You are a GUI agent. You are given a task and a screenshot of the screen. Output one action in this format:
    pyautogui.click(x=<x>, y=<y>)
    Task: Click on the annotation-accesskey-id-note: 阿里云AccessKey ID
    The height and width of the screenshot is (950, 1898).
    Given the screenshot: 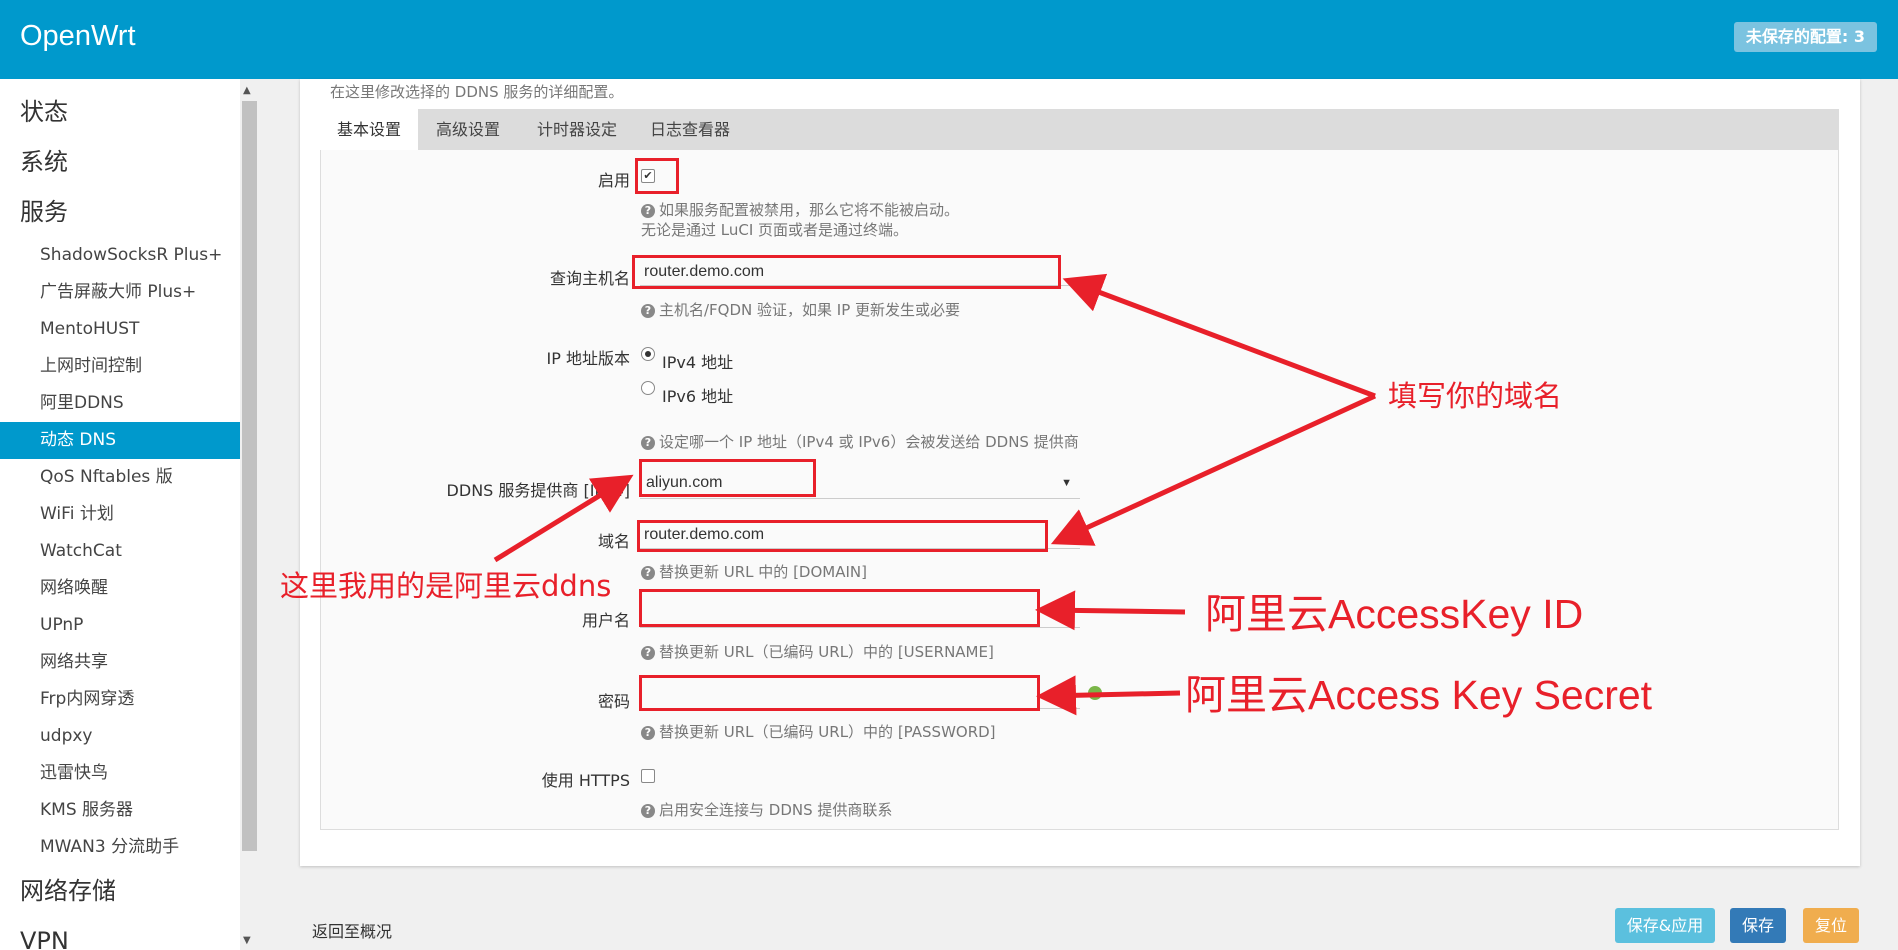 What is the action you would take?
    pyautogui.click(x=1394, y=614)
    